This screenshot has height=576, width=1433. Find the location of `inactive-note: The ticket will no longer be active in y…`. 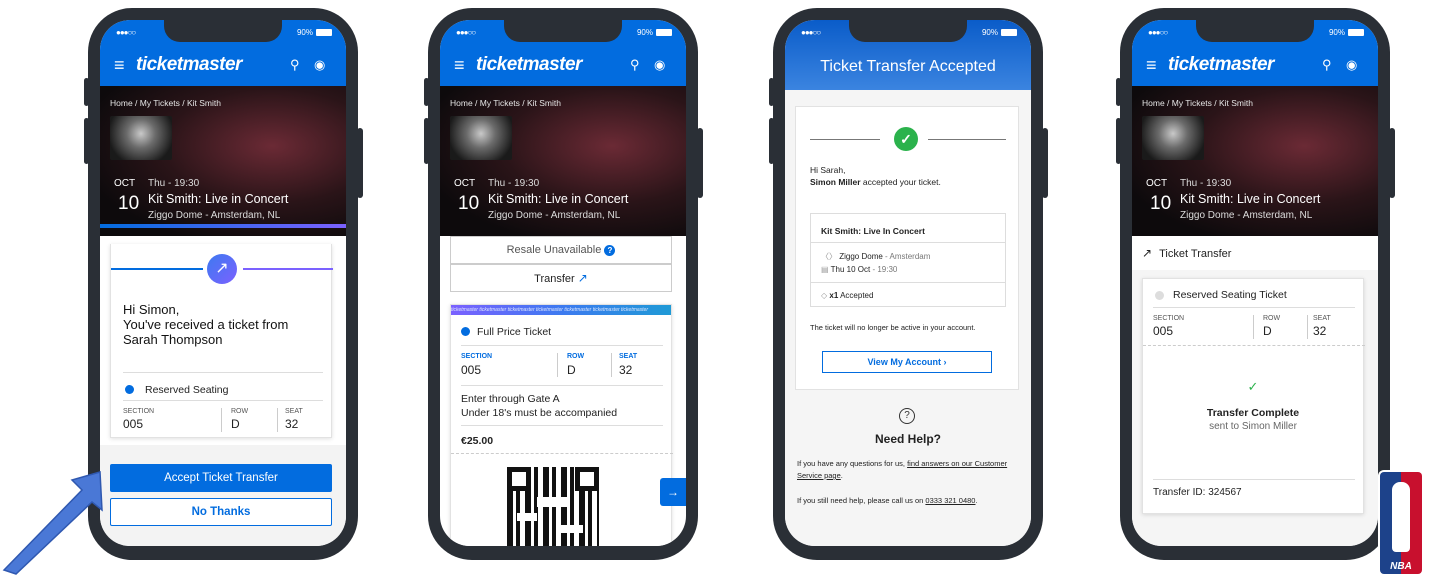

inactive-note: The ticket will no longer be active in y… is located at coordinates (893, 327).